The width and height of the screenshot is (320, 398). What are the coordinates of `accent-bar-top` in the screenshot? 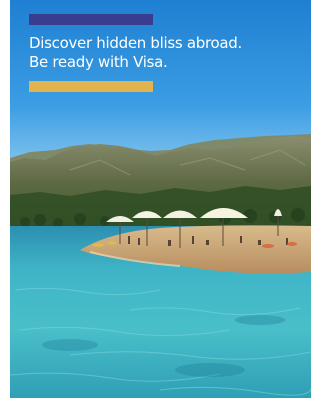 It's located at (91, 19).